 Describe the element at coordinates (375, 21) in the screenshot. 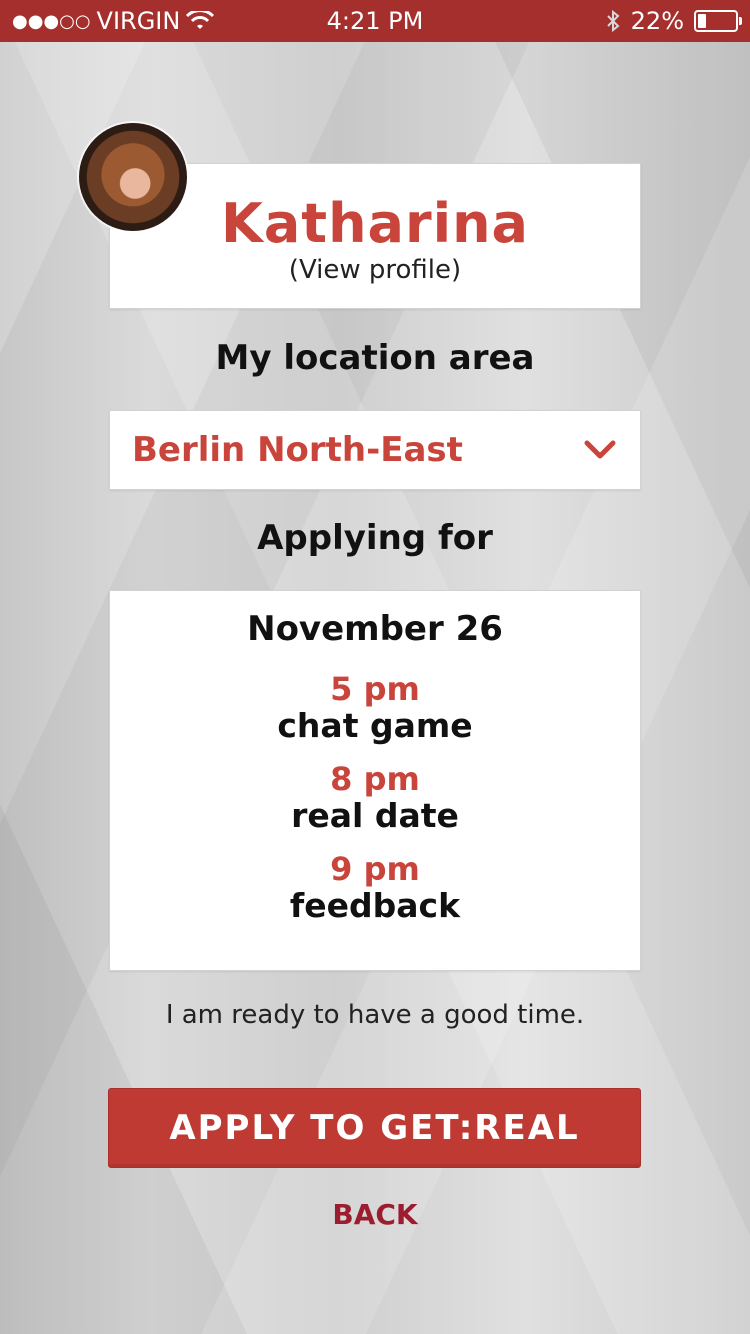

I see `status-bar: ●●●○○ VIRGIN 4:21 PM 22%` at that location.